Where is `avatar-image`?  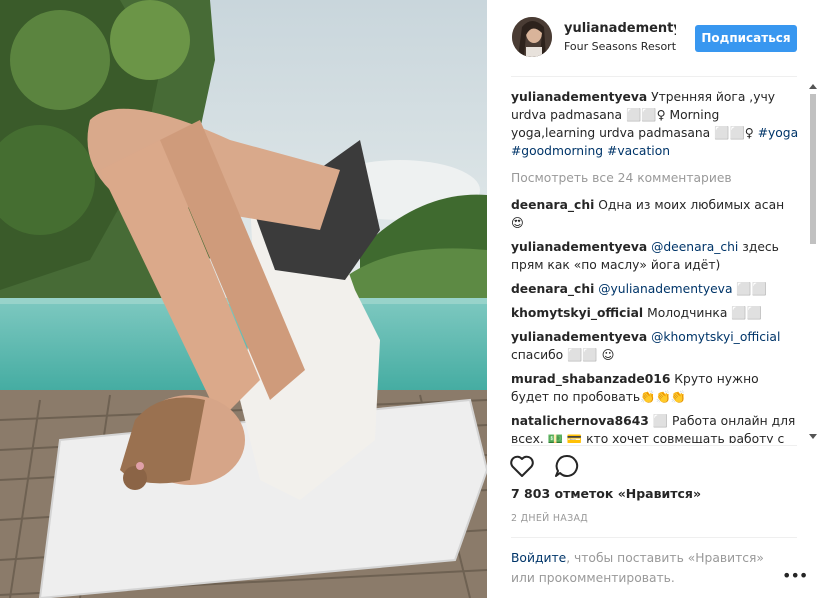 avatar-image is located at coordinates (532, 37).